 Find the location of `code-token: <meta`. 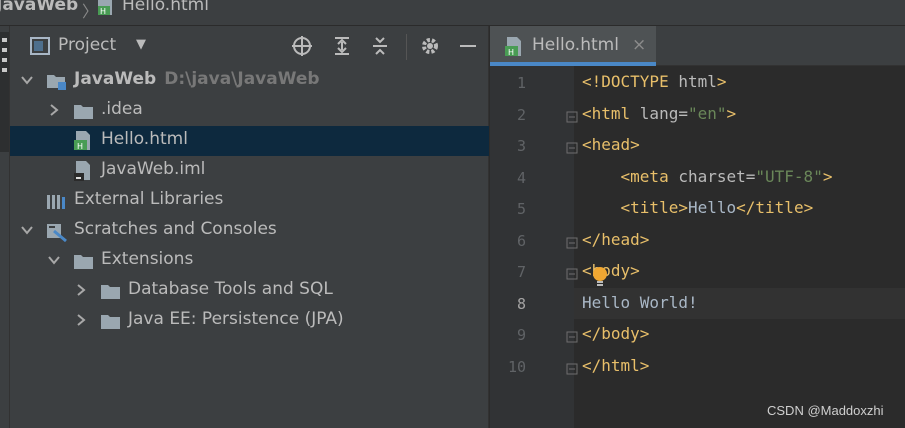

code-token: <meta is located at coordinates (649, 176).